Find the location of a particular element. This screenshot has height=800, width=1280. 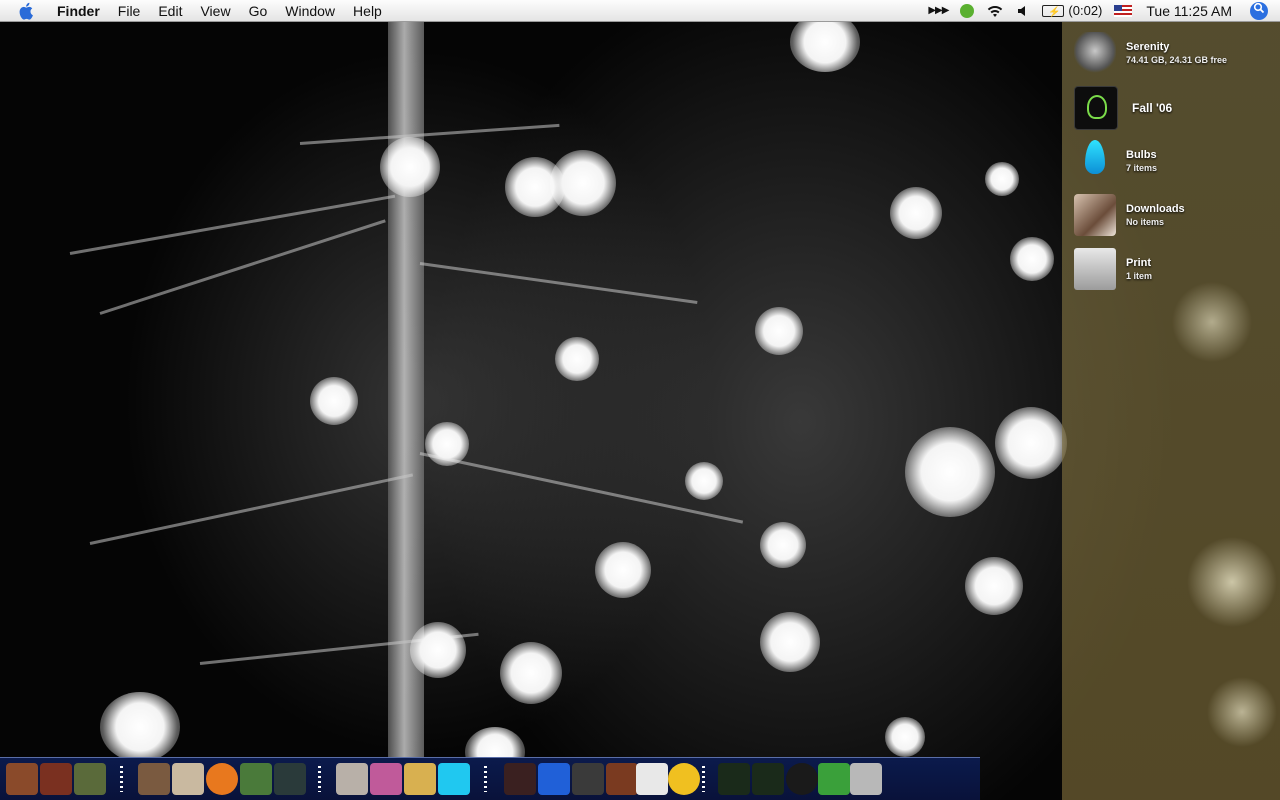

battery-status: (0:02) is located at coordinates (1072, 12).